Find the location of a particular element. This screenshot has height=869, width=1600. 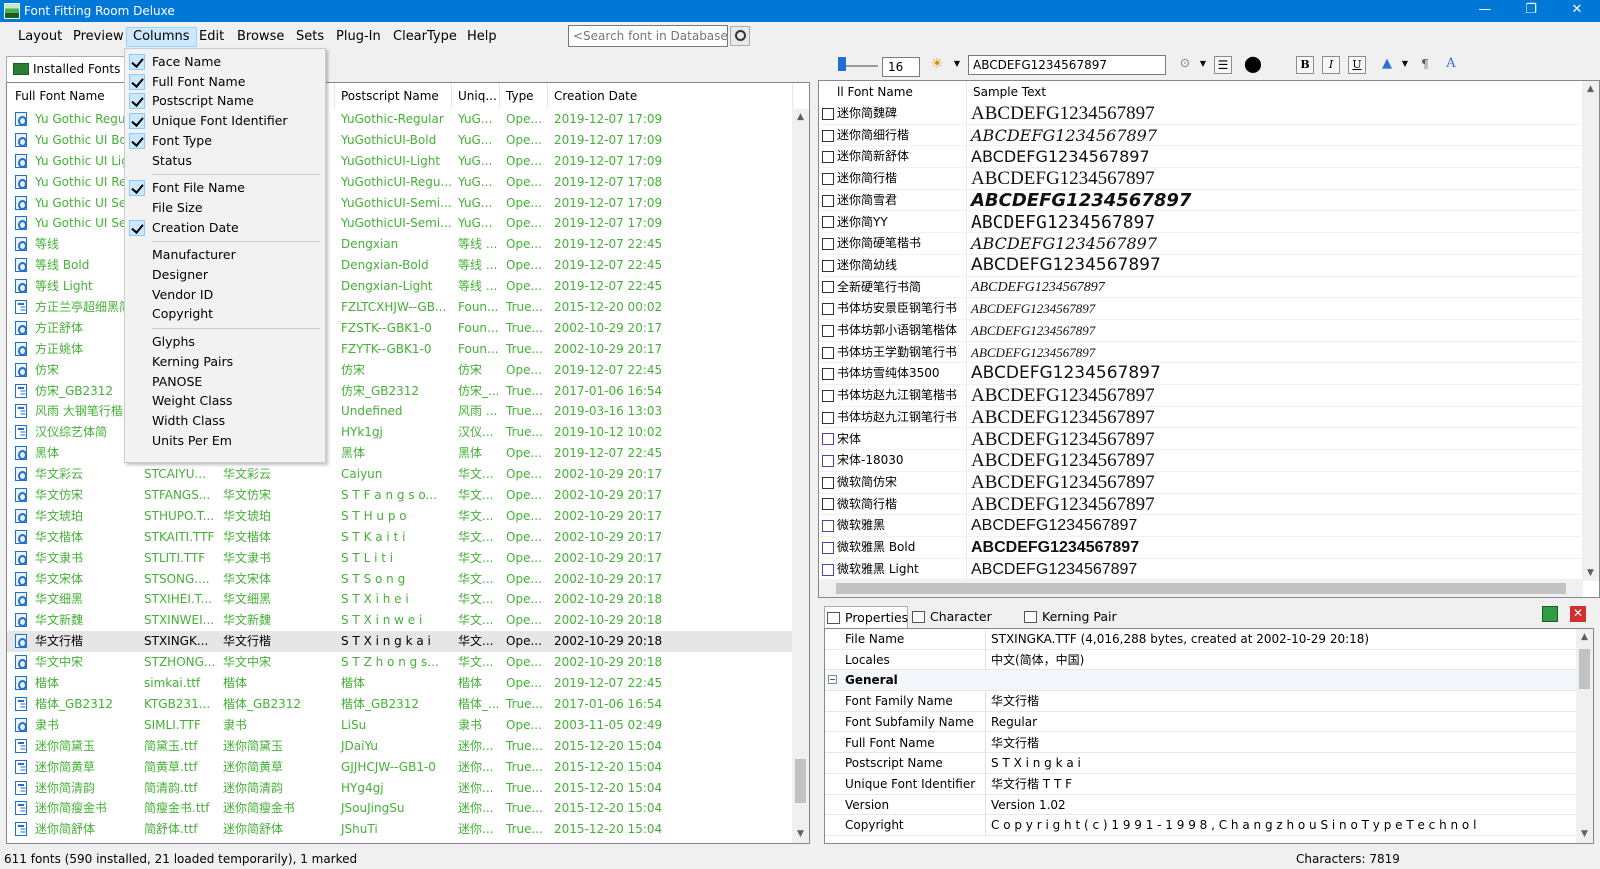

list-item: 全新硬笔行书简 ABCDEFG1234567897 is located at coordinates (1201, 288).